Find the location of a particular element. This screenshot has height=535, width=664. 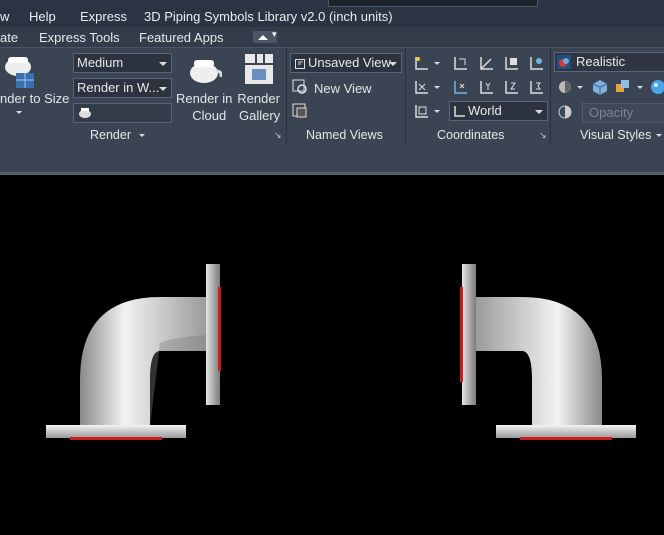

material-icon is located at coordinates (600, 87).